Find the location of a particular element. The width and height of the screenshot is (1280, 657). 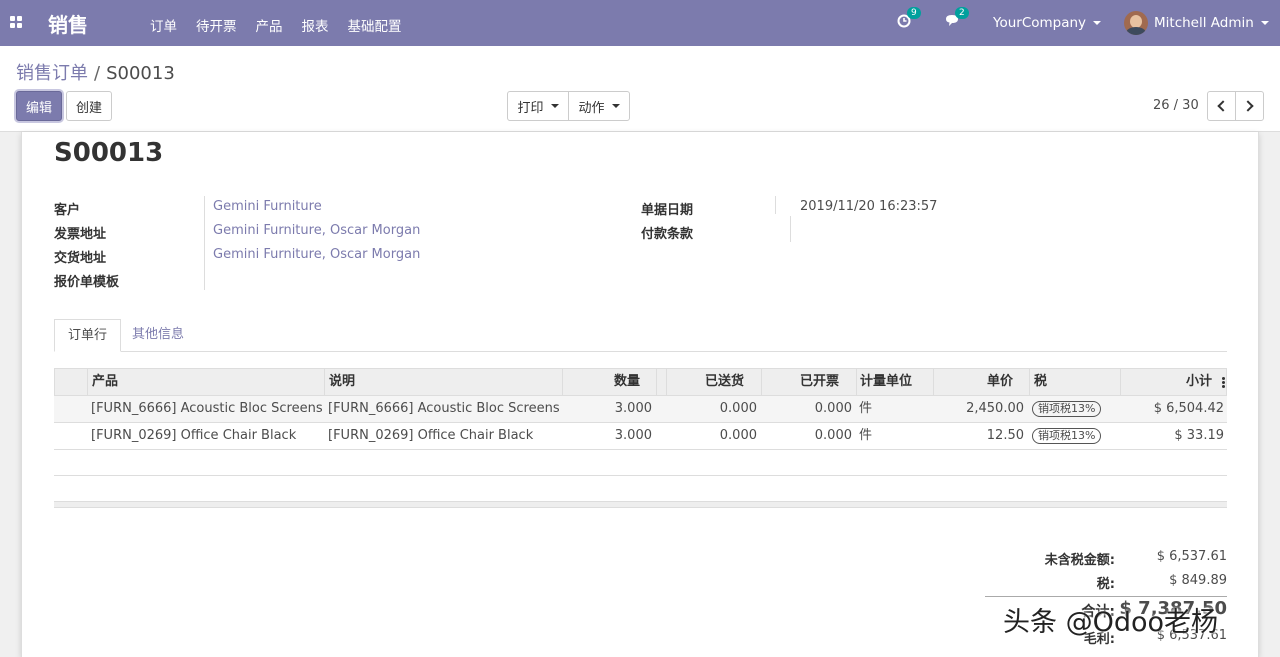

tax-amount-label: 税: is located at coordinates (1105, 584).